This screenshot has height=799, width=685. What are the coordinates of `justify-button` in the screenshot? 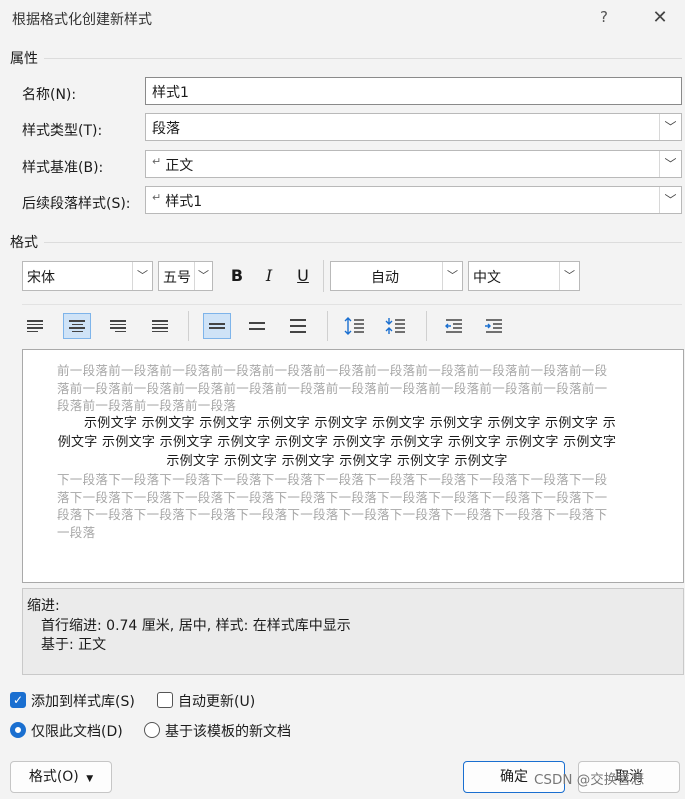 It's located at (160, 326).